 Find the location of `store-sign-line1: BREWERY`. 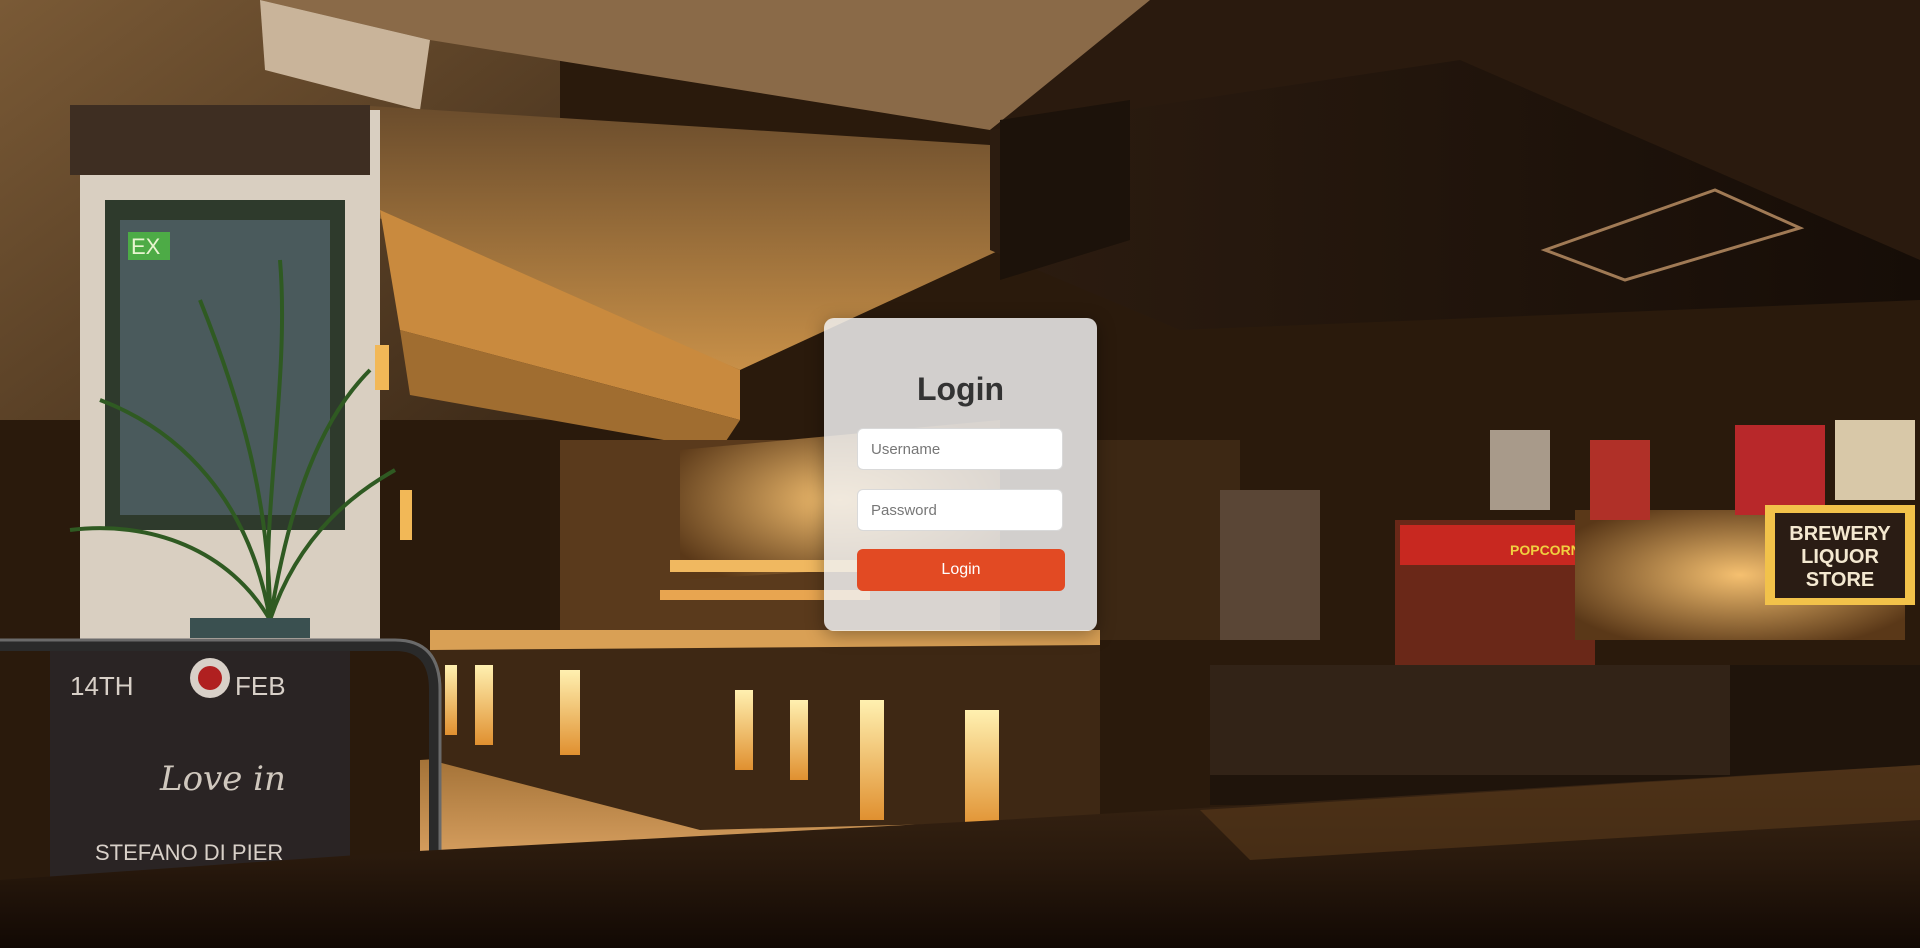

store-sign-line1: BREWERY is located at coordinates (1840, 534).